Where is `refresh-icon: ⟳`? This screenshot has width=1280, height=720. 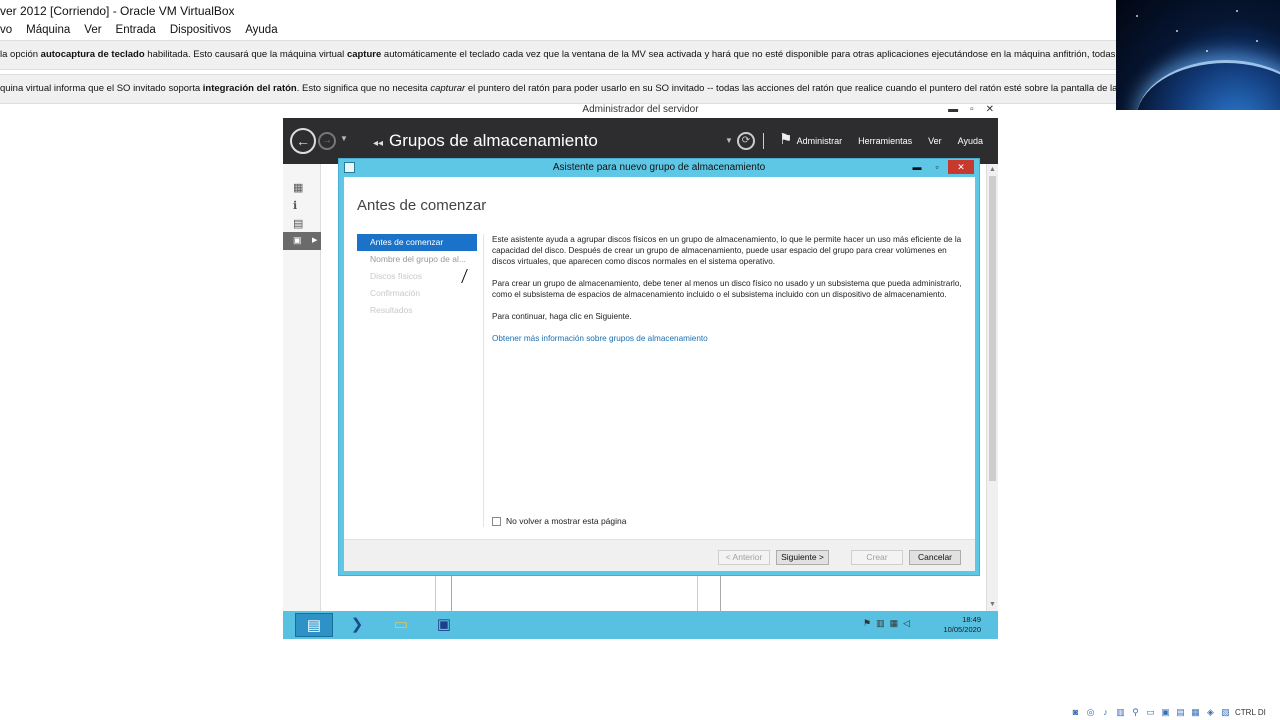
refresh-icon: ⟳ is located at coordinates (746, 141).